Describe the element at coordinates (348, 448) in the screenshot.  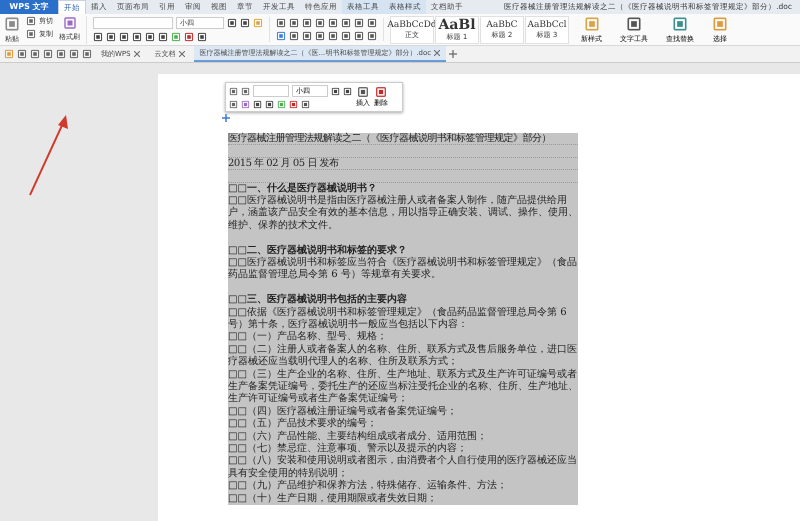
I see `paragraph: □□（七）禁忌症、注意事项、警示以及提示的内容；` at that location.